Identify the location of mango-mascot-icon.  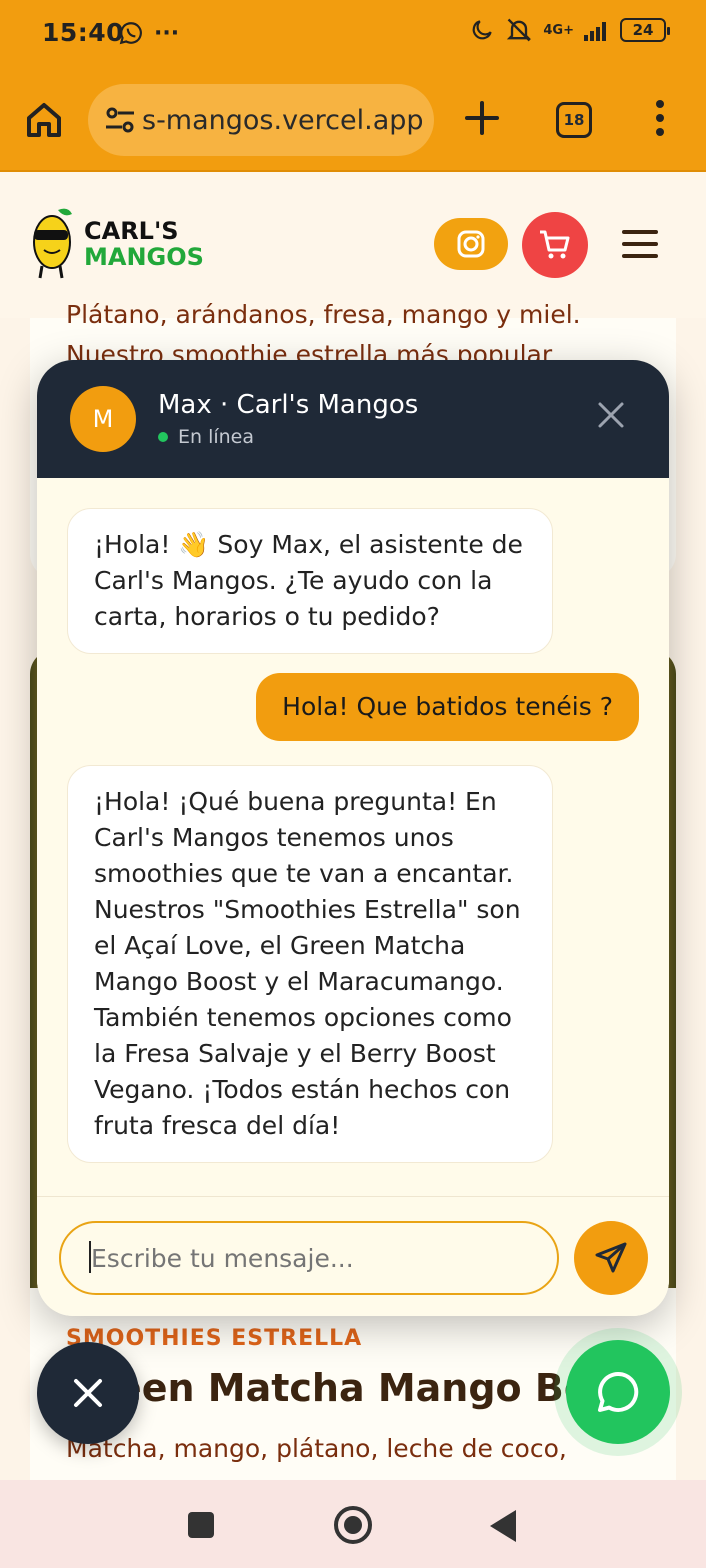
(52, 243).